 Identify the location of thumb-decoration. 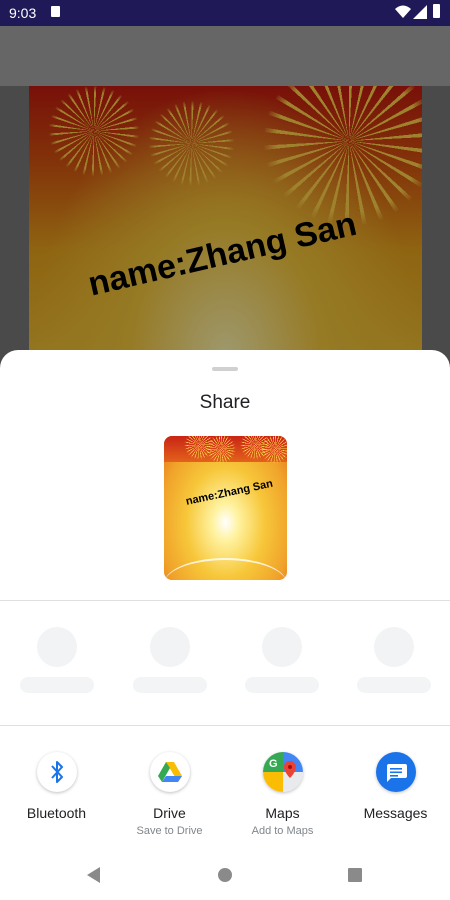
(225, 569).